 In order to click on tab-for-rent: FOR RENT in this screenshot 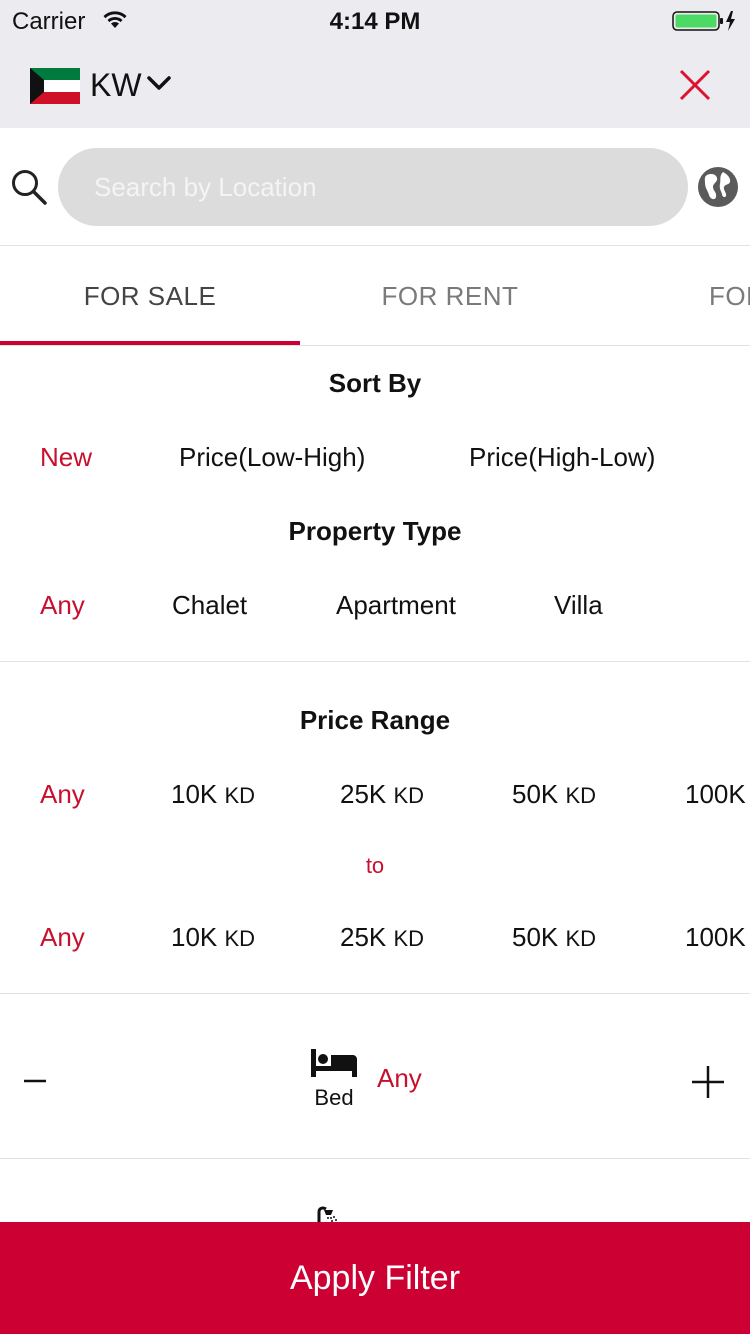, I will do `click(450, 296)`.